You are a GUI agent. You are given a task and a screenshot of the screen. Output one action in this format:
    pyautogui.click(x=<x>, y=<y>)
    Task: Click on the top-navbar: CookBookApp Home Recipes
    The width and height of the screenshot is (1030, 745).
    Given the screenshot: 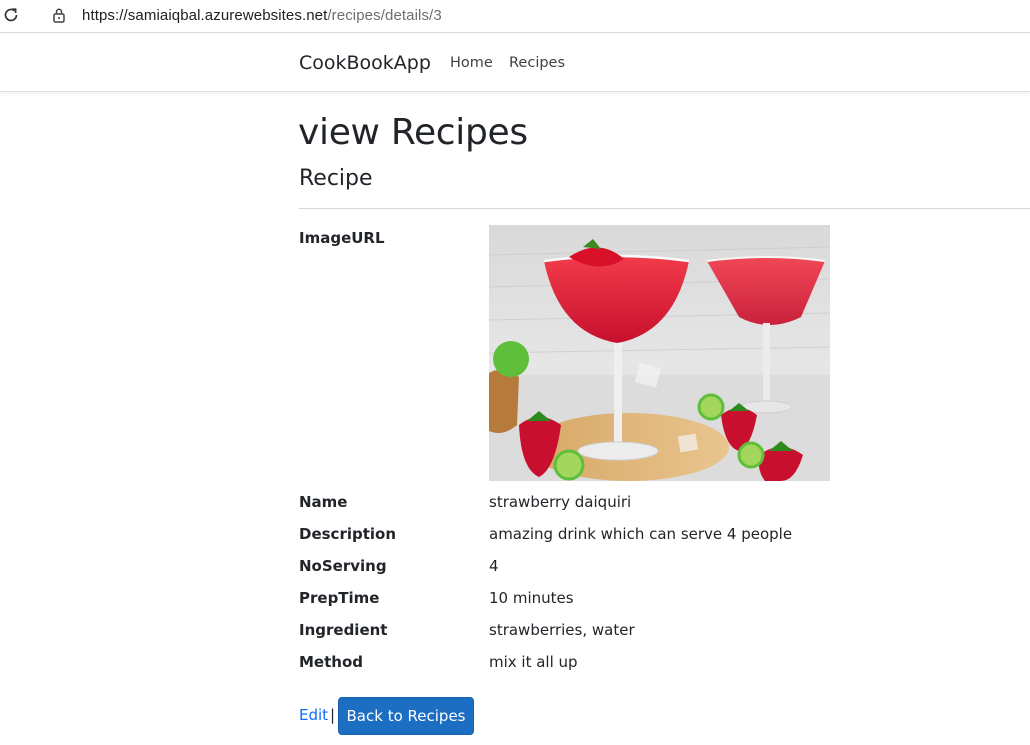 What is the action you would take?
    pyautogui.click(x=515, y=63)
    